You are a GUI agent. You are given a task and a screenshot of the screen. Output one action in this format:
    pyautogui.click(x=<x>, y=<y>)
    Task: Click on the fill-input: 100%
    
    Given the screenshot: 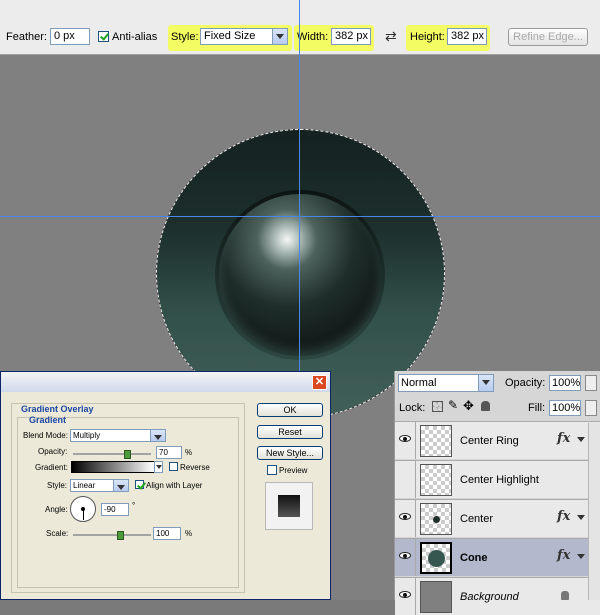 What is the action you would take?
    pyautogui.click(x=565, y=408)
    